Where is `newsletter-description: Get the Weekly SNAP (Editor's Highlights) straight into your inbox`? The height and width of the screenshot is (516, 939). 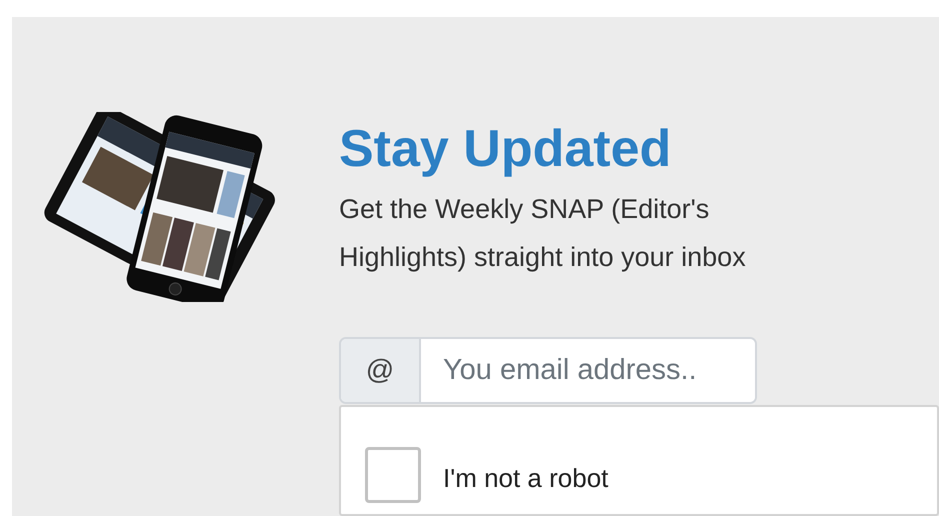
newsletter-description: Get the Weekly SNAP (Editor's Highlights) straight into your inbox is located at coordinates (543, 233).